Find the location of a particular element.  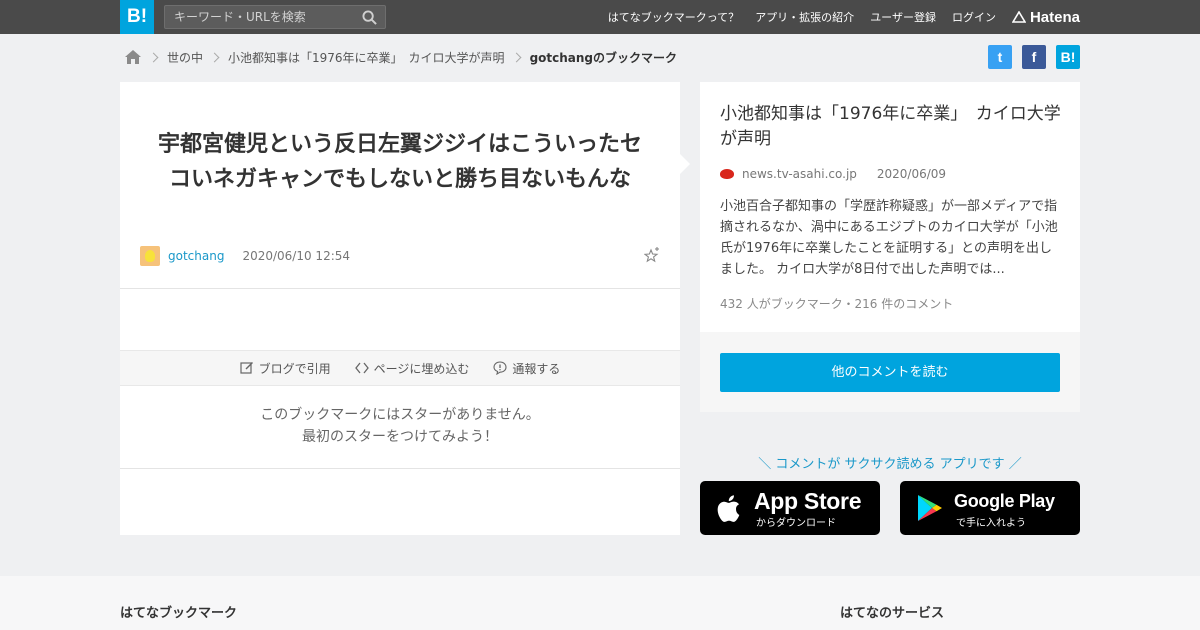

app-store-name: App Store is located at coordinates (808, 501).